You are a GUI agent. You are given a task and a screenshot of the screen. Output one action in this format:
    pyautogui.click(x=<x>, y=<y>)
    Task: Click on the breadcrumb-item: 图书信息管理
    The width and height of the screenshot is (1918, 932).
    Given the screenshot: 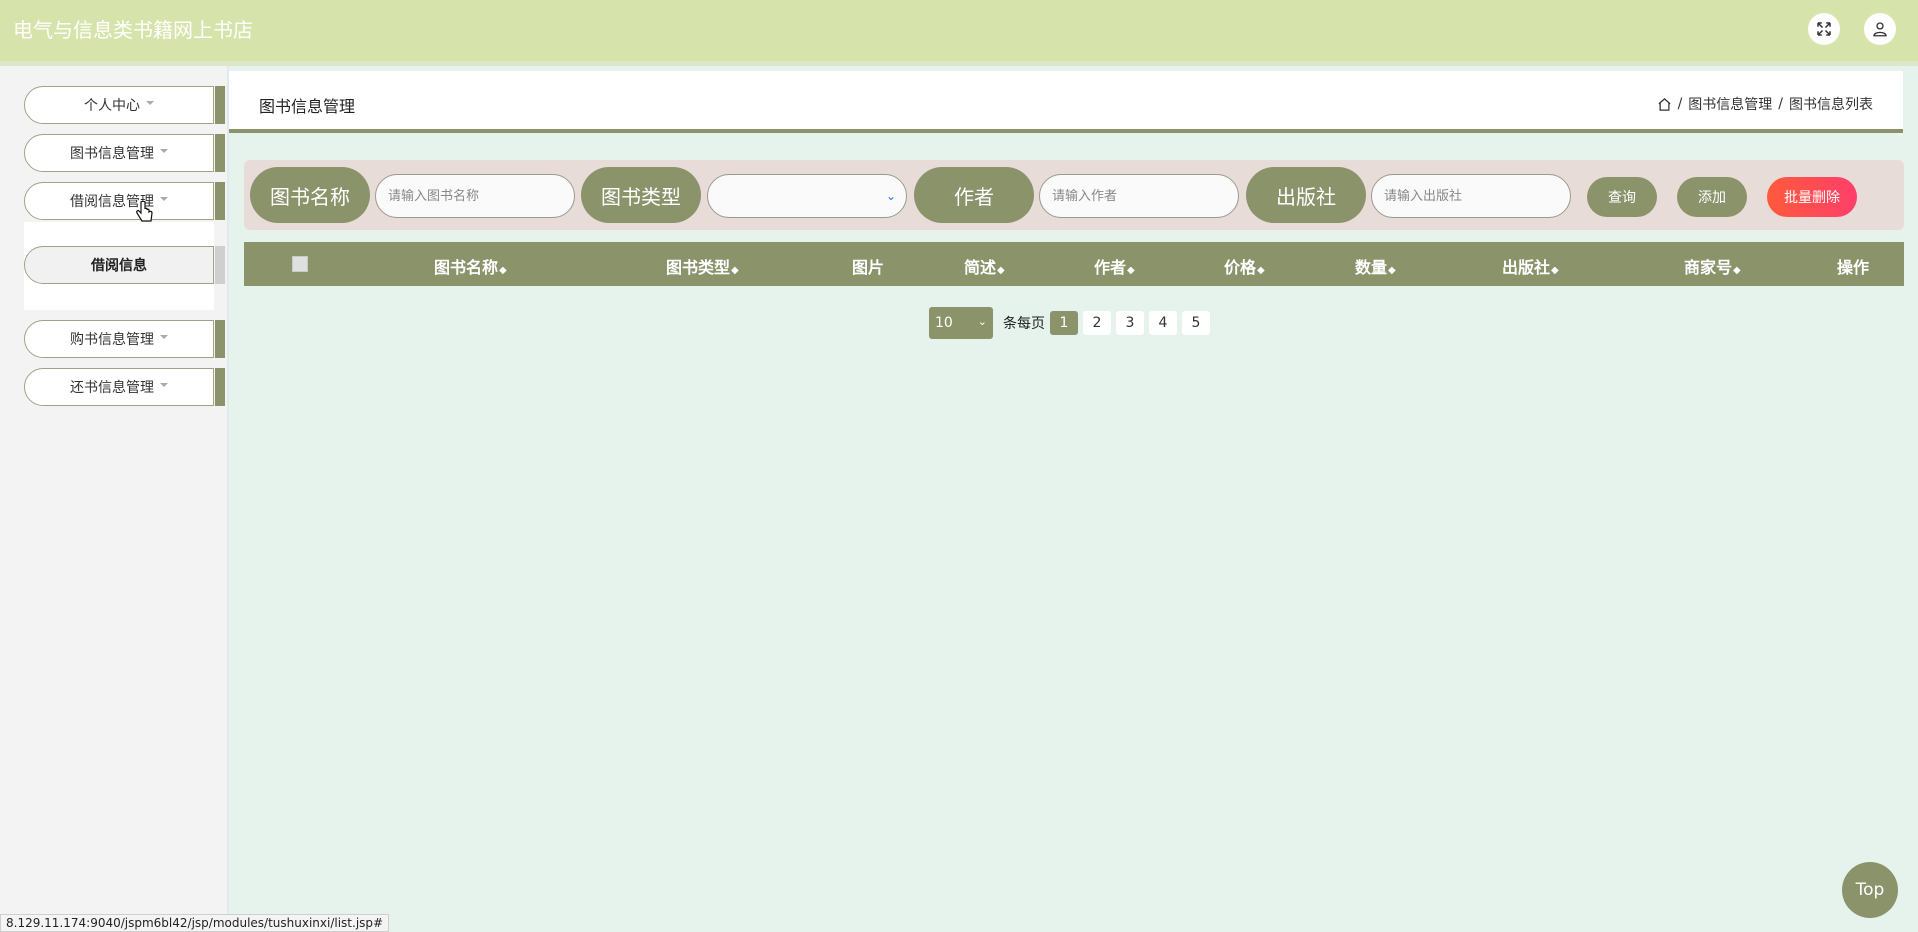 What is the action you would take?
    pyautogui.click(x=1730, y=104)
    